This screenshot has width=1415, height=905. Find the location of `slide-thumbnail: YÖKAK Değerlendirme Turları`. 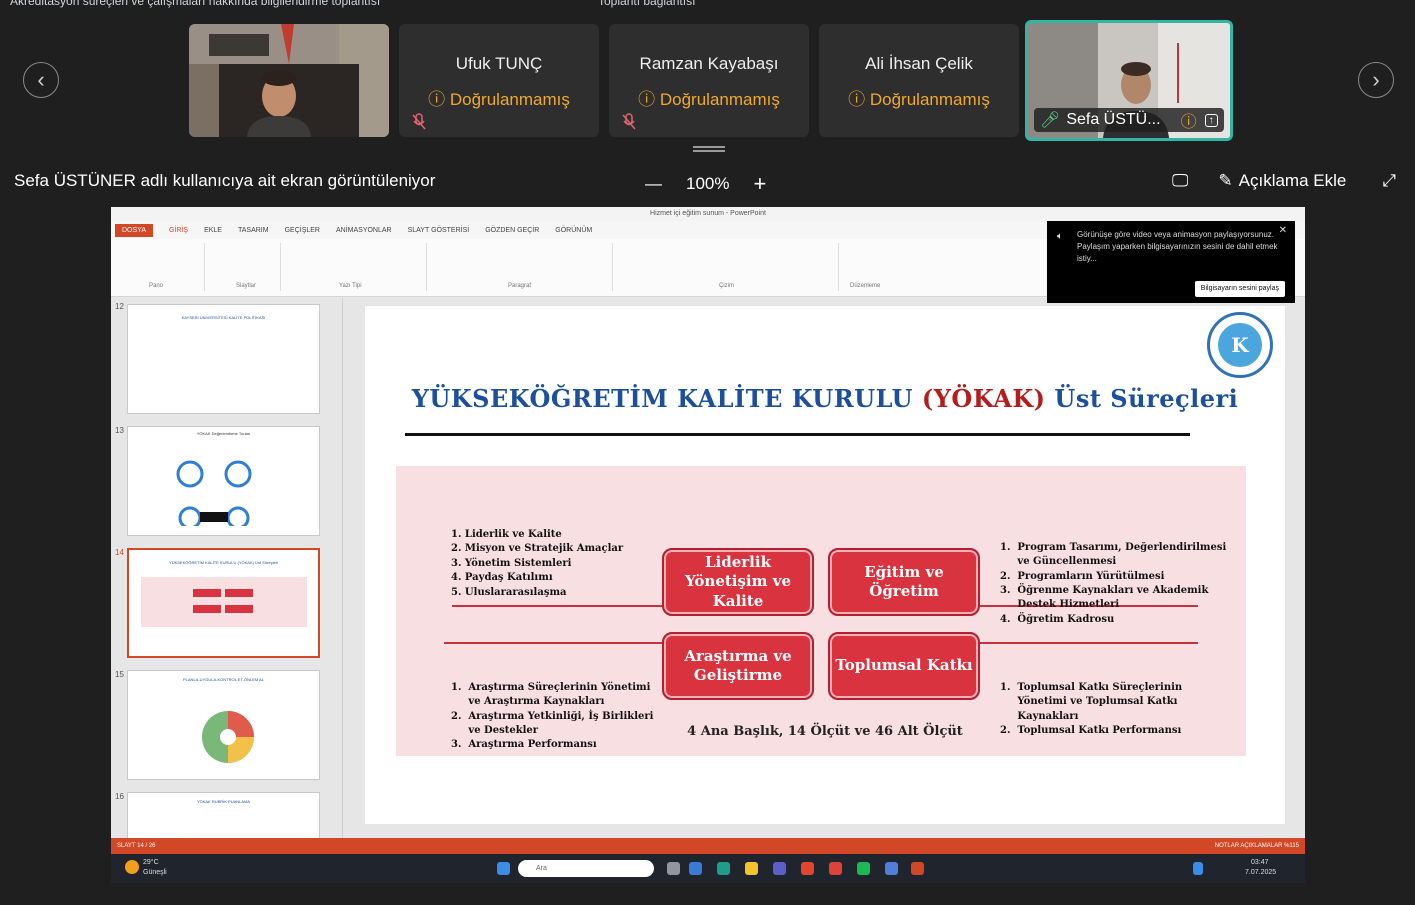

slide-thumbnail: YÖKAK Değerlendirme Turları is located at coordinates (223, 481).